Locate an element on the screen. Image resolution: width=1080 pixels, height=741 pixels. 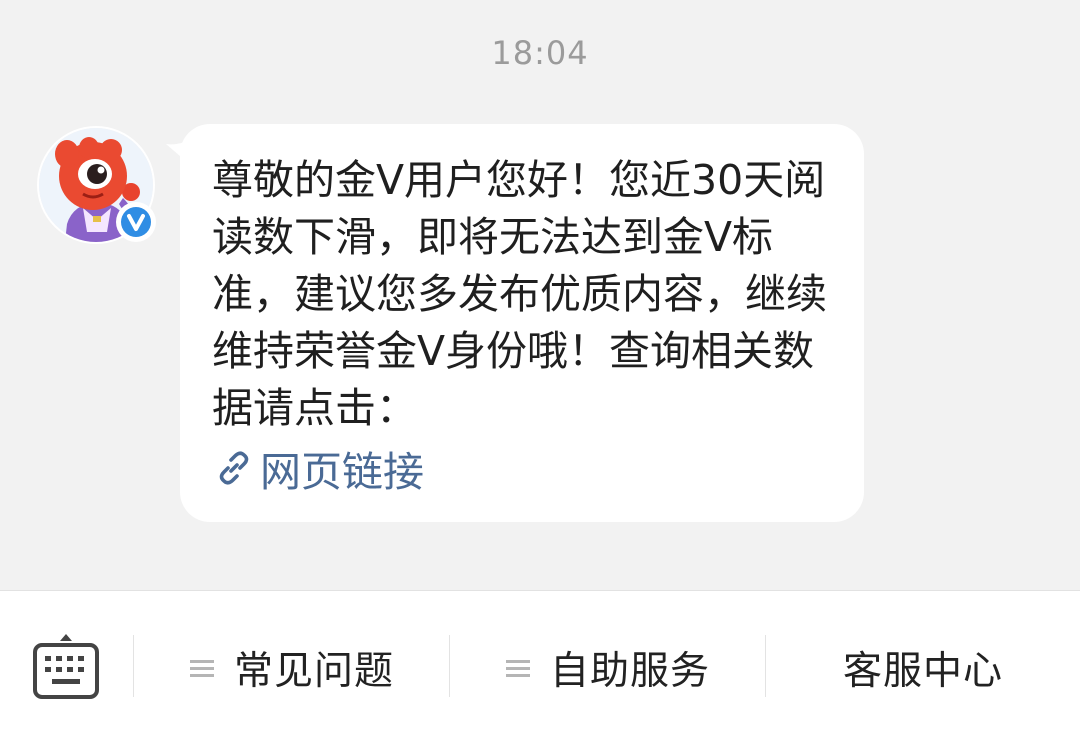
keyboard-toggle-button is located at coordinates (66, 668).